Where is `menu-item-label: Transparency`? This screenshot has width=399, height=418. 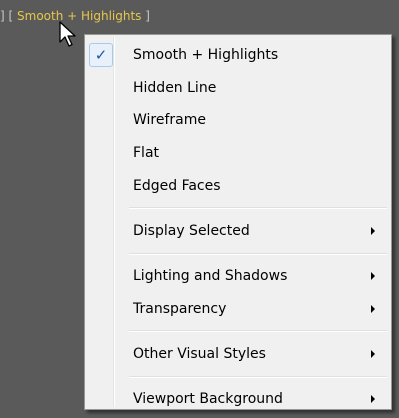
menu-item-label: Transparency is located at coordinates (180, 309).